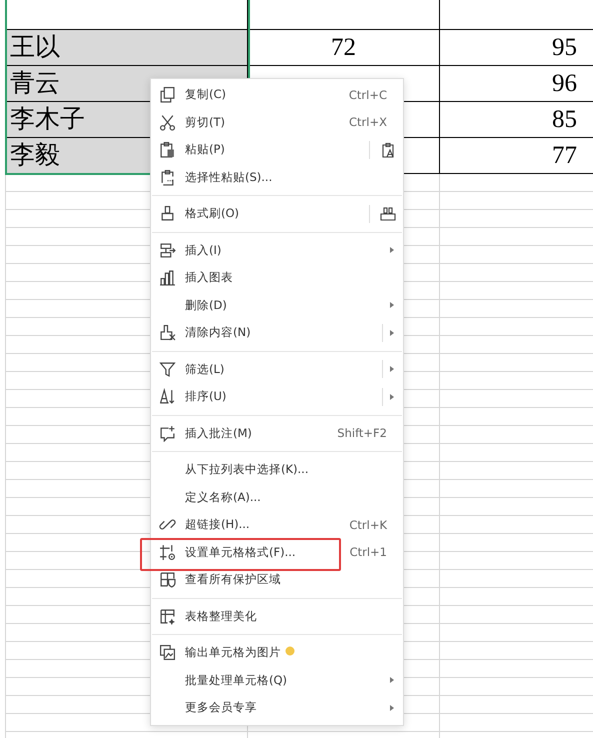 The image size is (593, 738). I want to click on menu-item-label: 批量处理单元格(Q), so click(236, 679).